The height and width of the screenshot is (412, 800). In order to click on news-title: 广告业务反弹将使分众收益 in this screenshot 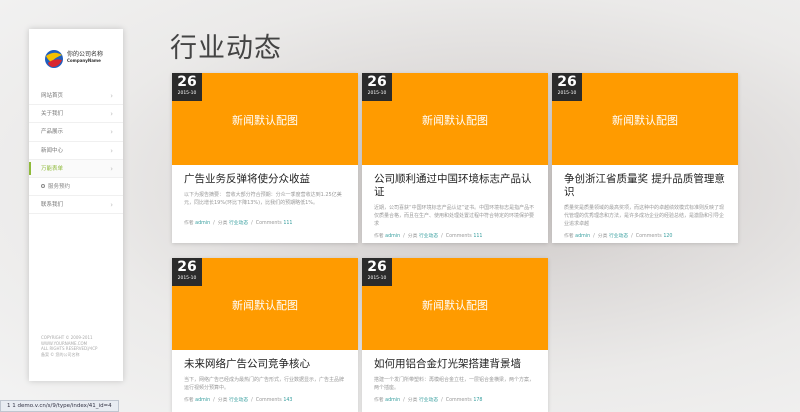, I will do `click(265, 179)`.